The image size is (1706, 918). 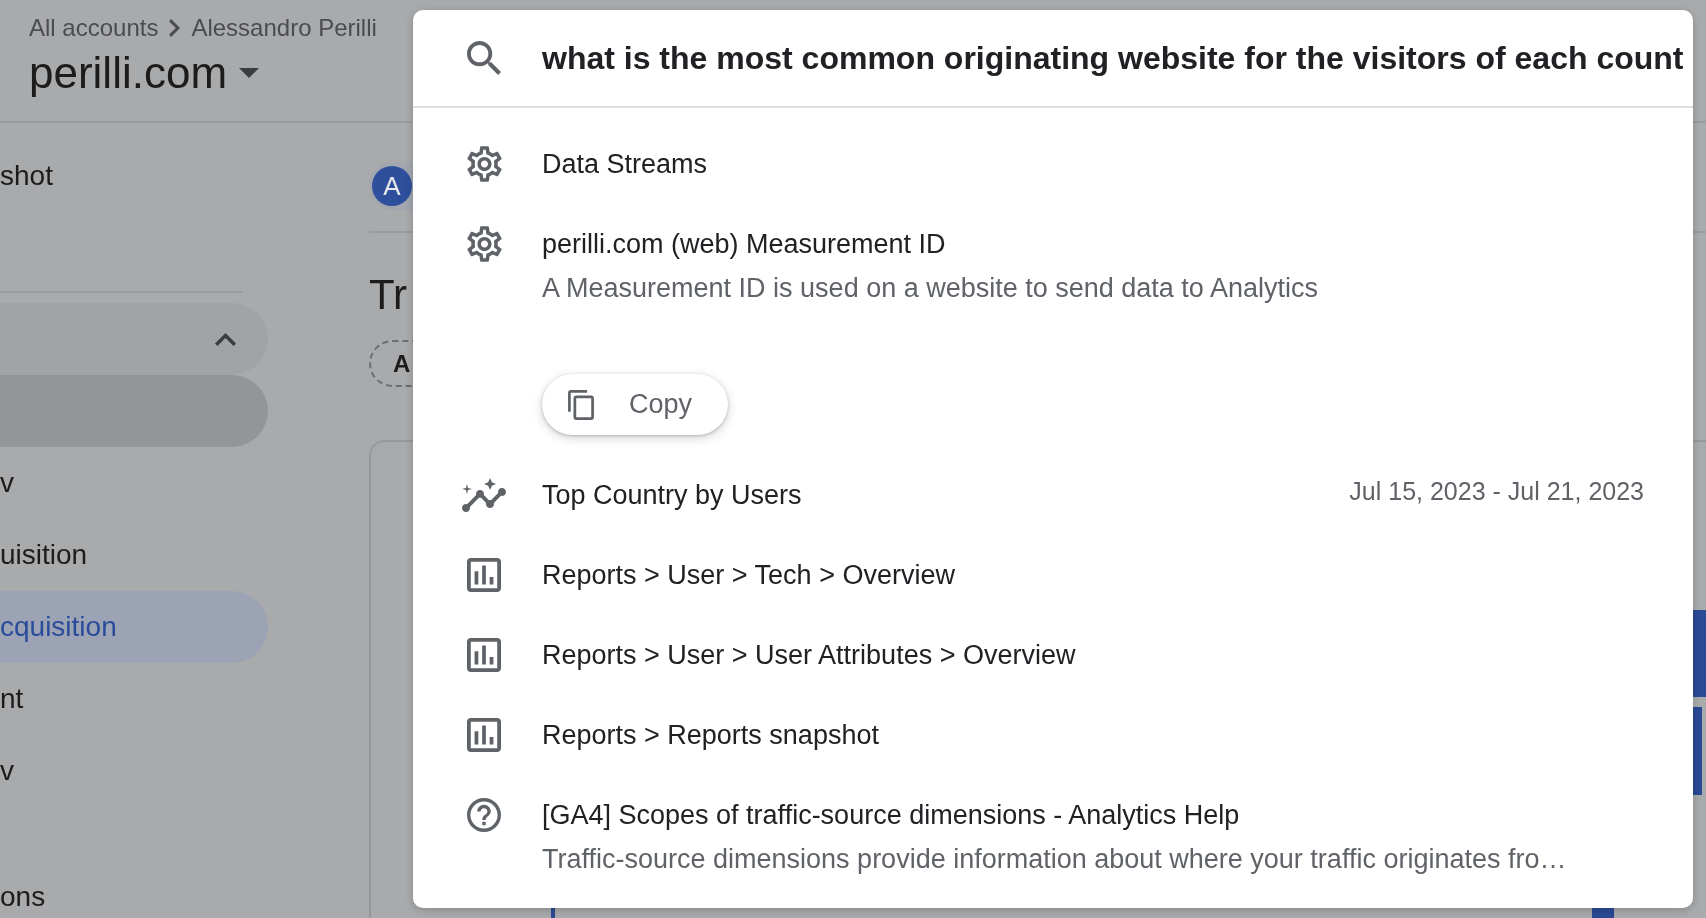 What do you see at coordinates (388, 295) in the screenshot?
I see `page-title: Tr` at bounding box center [388, 295].